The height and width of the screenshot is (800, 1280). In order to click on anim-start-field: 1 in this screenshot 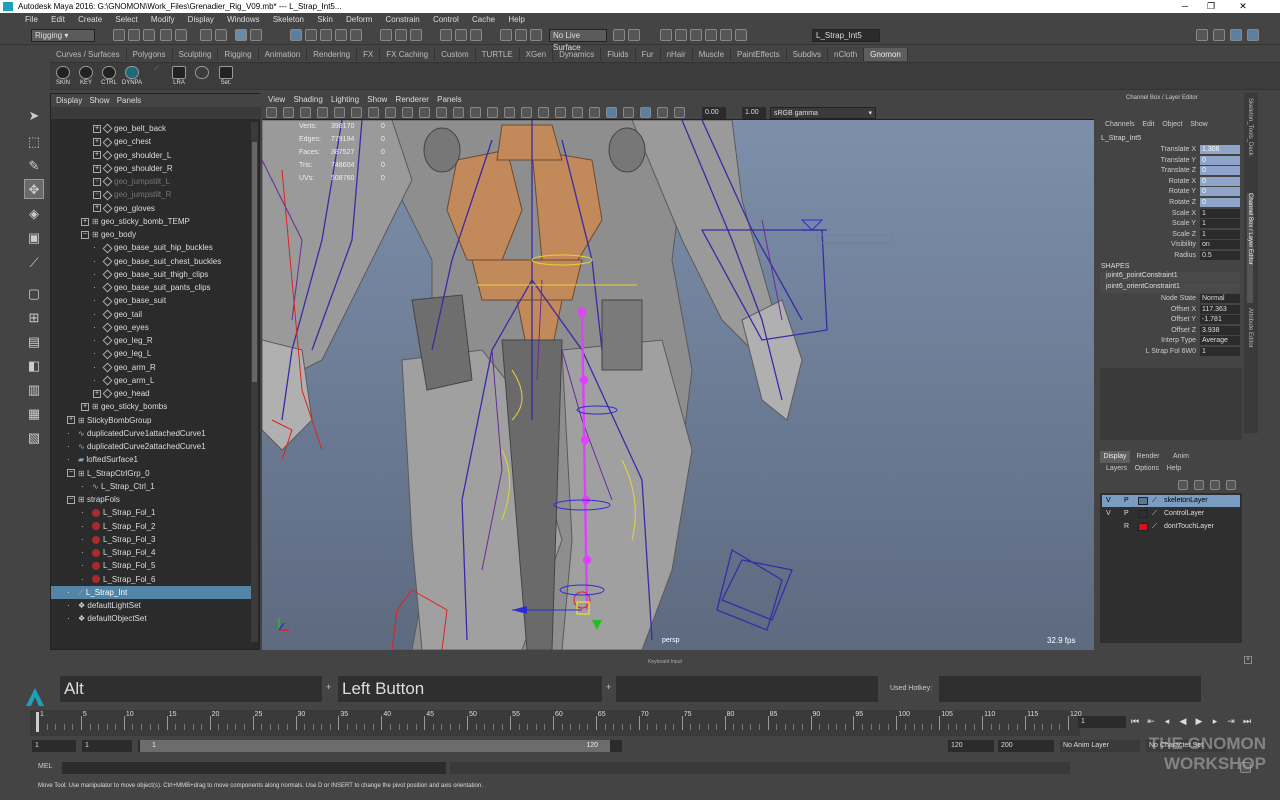, I will do `click(54, 746)`.